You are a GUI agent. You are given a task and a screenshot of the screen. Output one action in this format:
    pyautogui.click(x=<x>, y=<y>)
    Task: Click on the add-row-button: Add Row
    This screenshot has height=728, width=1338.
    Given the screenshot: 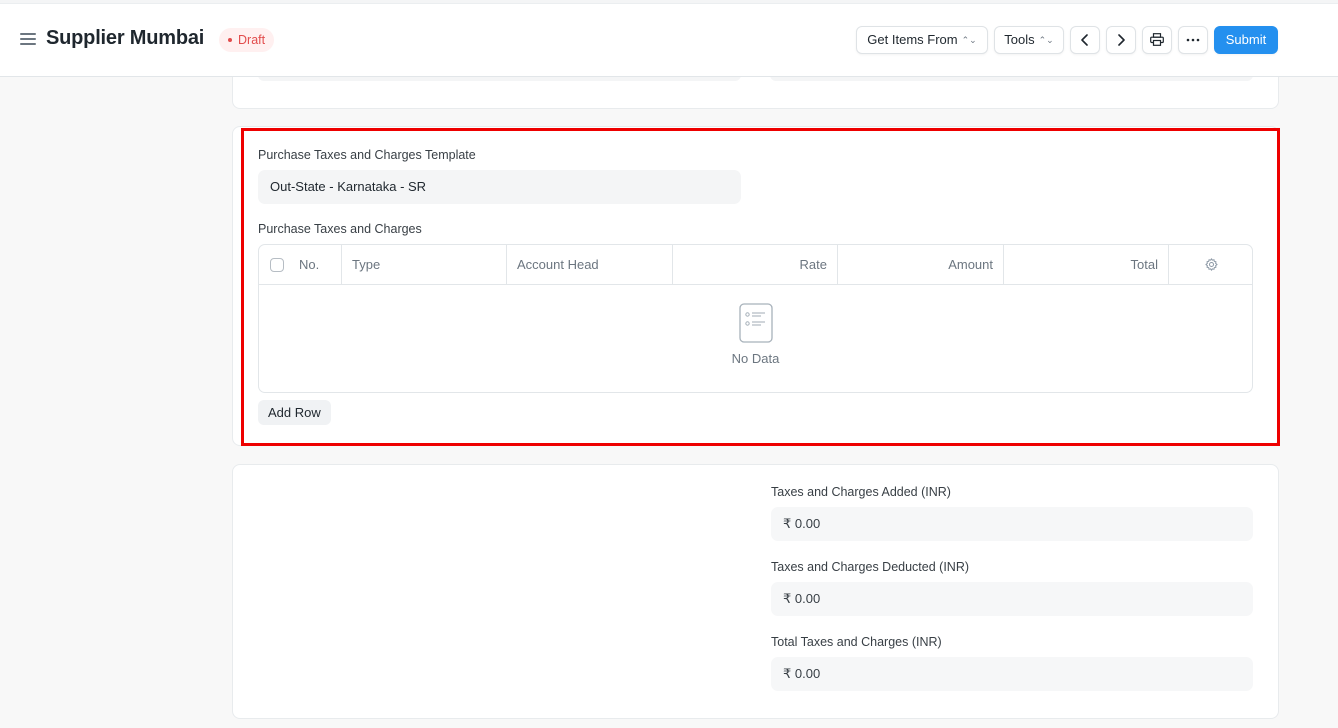 What is the action you would take?
    pyautogui.click(x=294, y=412)
    